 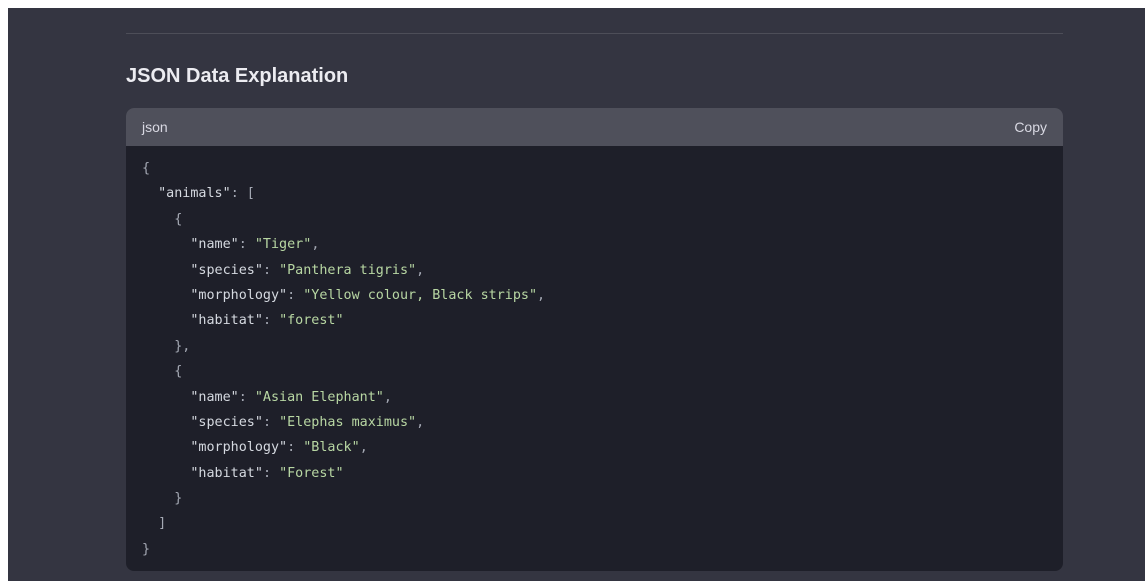 I want to click on copy-button-label: Copy, so click(x=1030, y=127).